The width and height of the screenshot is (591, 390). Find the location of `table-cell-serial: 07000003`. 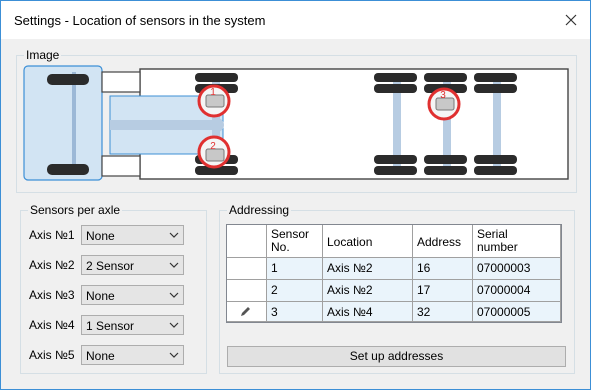

table-cell-serial: 07000003 is located at coordinates (517, 269).